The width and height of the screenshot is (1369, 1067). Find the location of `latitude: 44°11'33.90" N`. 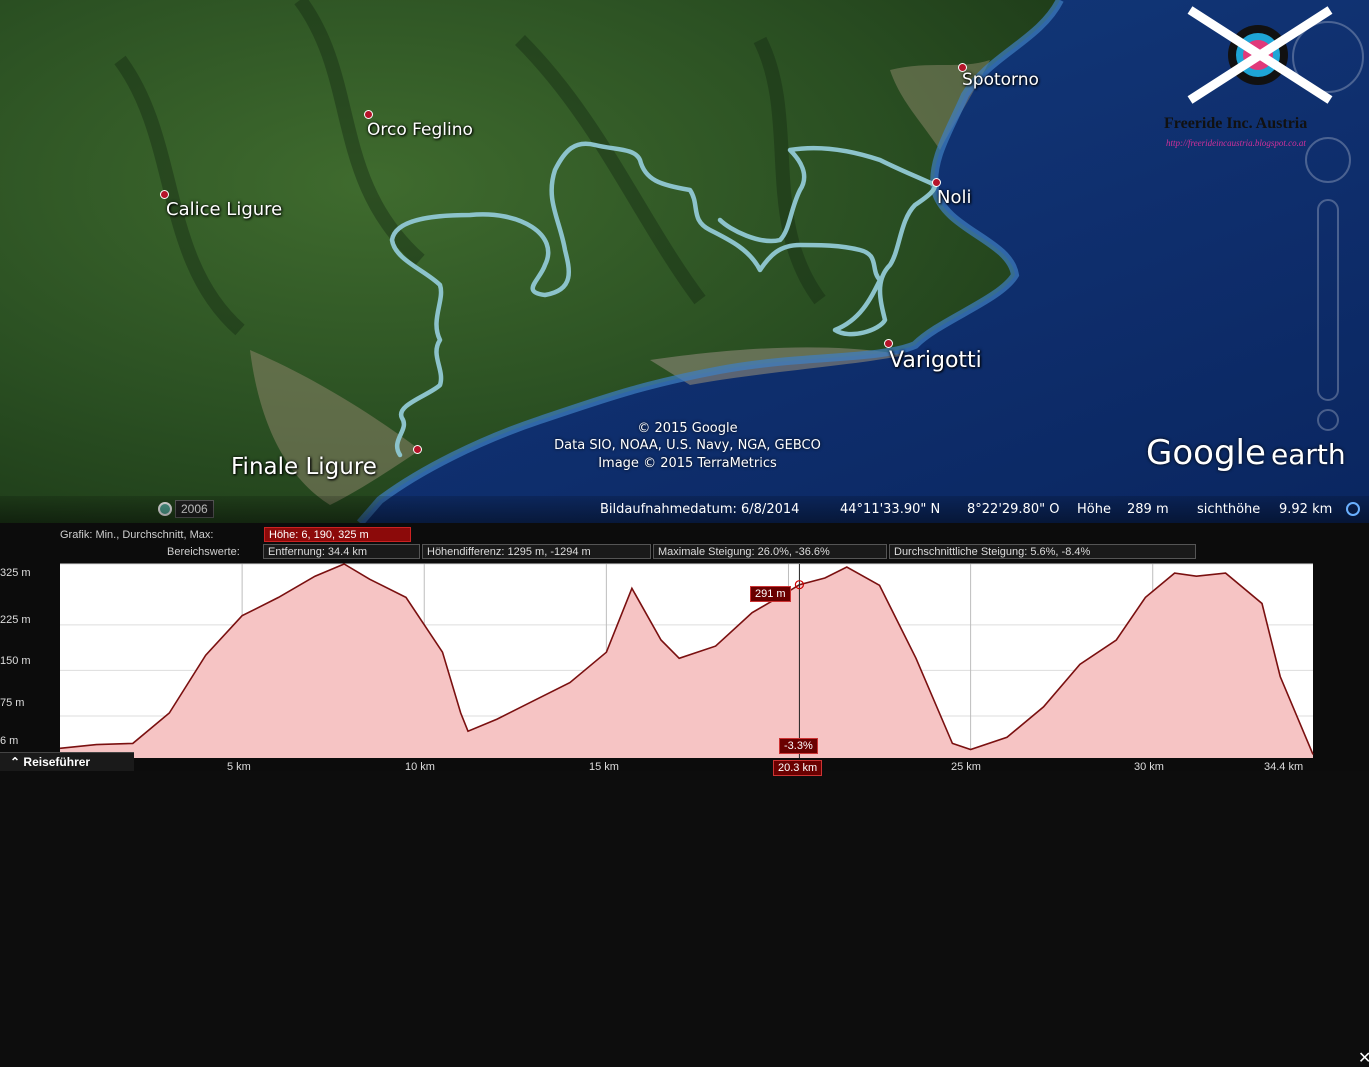

latitude: 44°11'33.90" N is located at coordinates (890, 509).